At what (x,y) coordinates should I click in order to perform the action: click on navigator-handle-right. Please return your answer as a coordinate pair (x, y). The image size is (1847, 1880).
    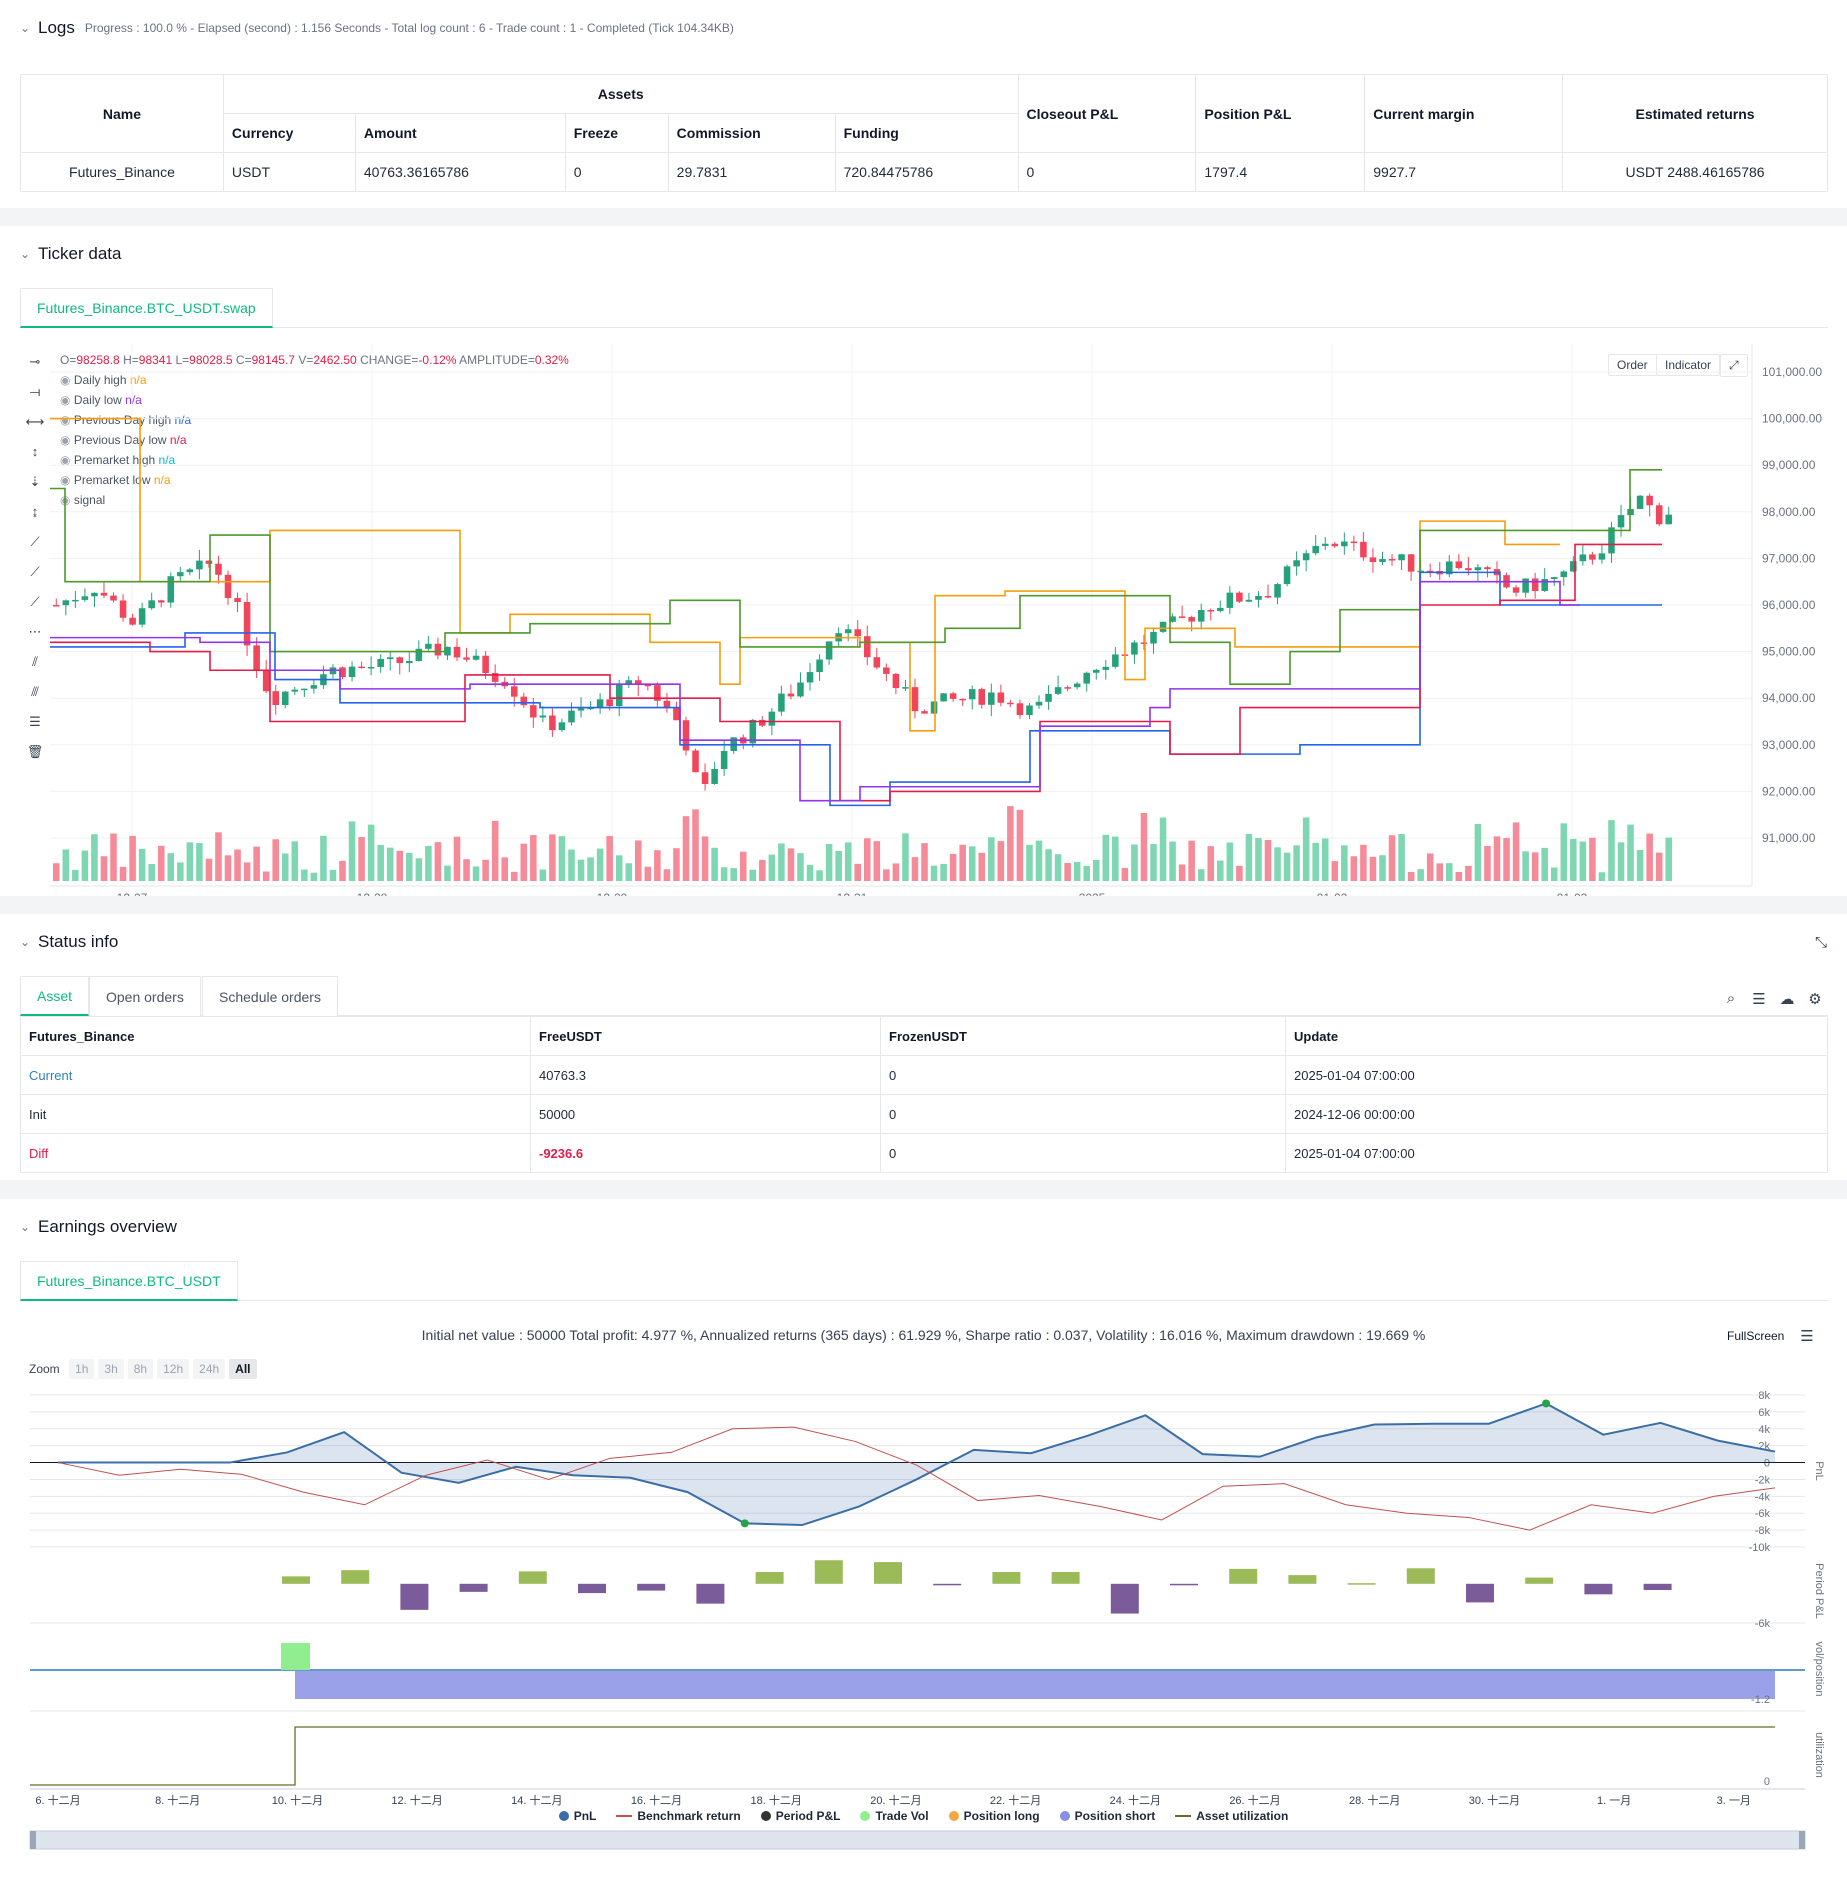
    Looking at the image, I should click on (1802, 1840).